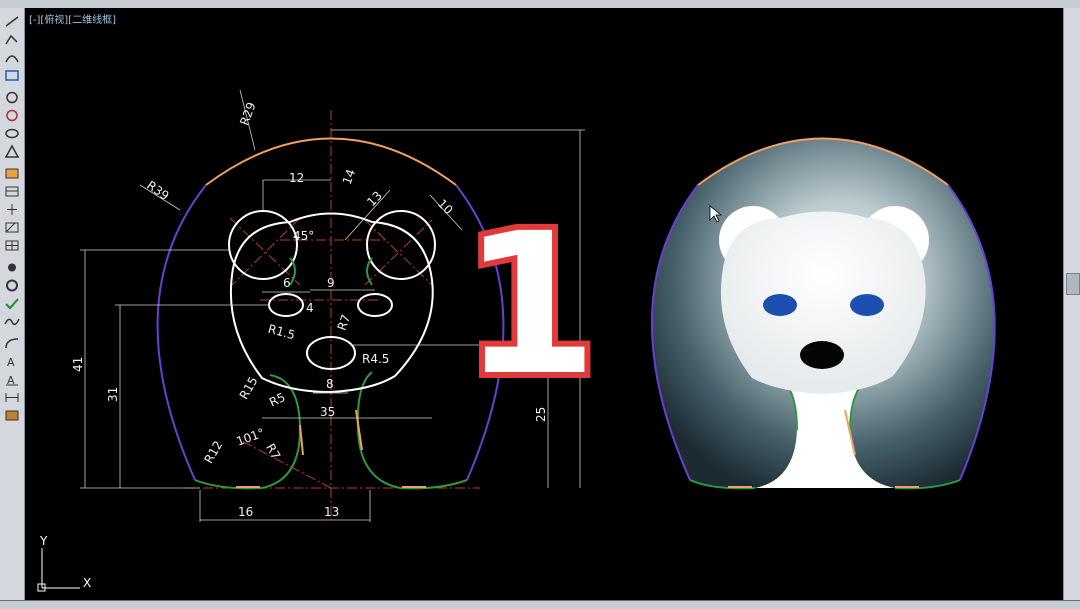 The height and width of the screenshot is (609, 1080). Describe the element at coordinates (330, 384) in the screenshot. I see `dim-8: 8` at that location.